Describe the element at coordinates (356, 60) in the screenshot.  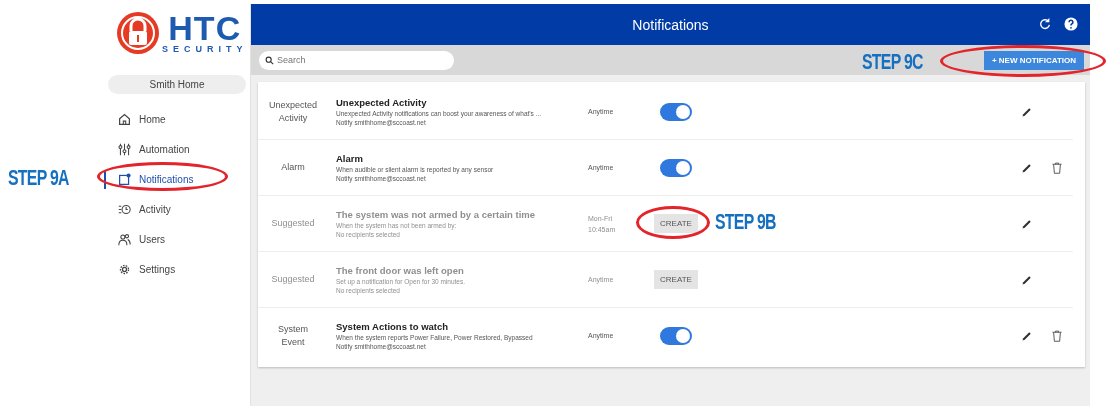
I see `search-field: Search` at that location.